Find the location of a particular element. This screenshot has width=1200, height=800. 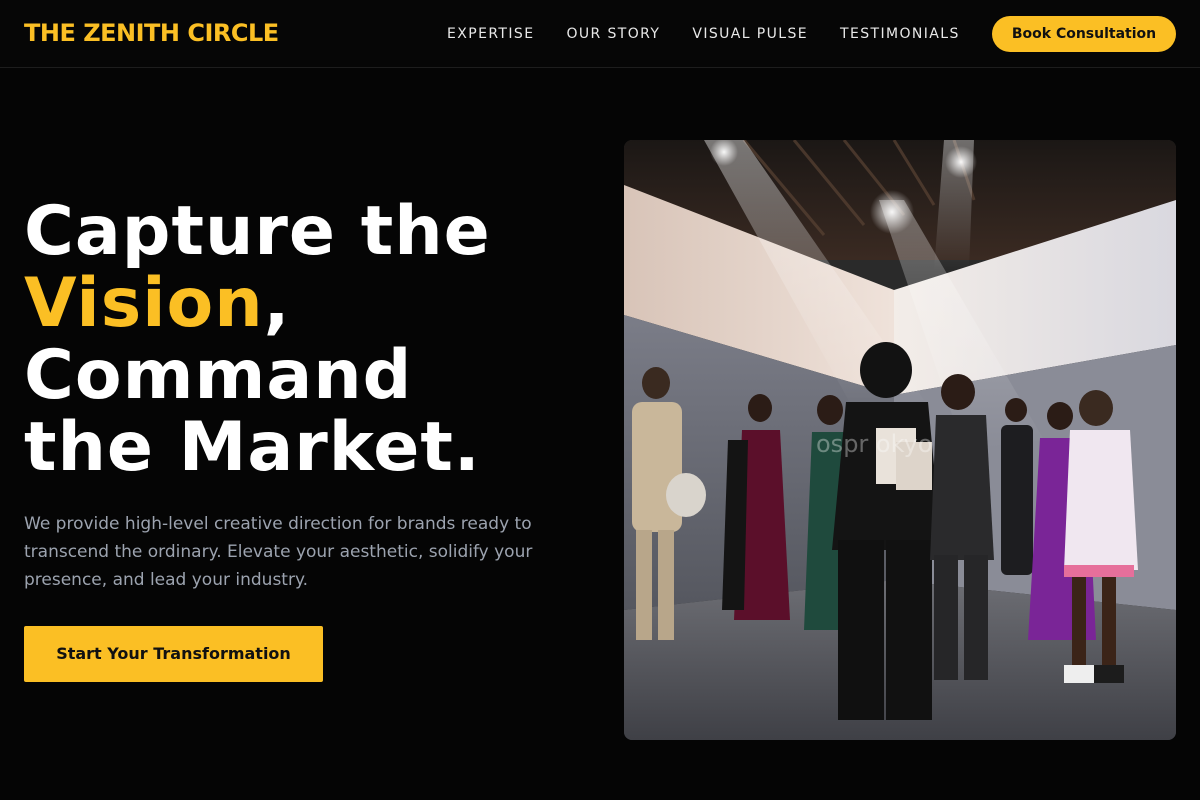

nav-link-testimonials: TESTIMONIALS is located at coordinates (900, 34).